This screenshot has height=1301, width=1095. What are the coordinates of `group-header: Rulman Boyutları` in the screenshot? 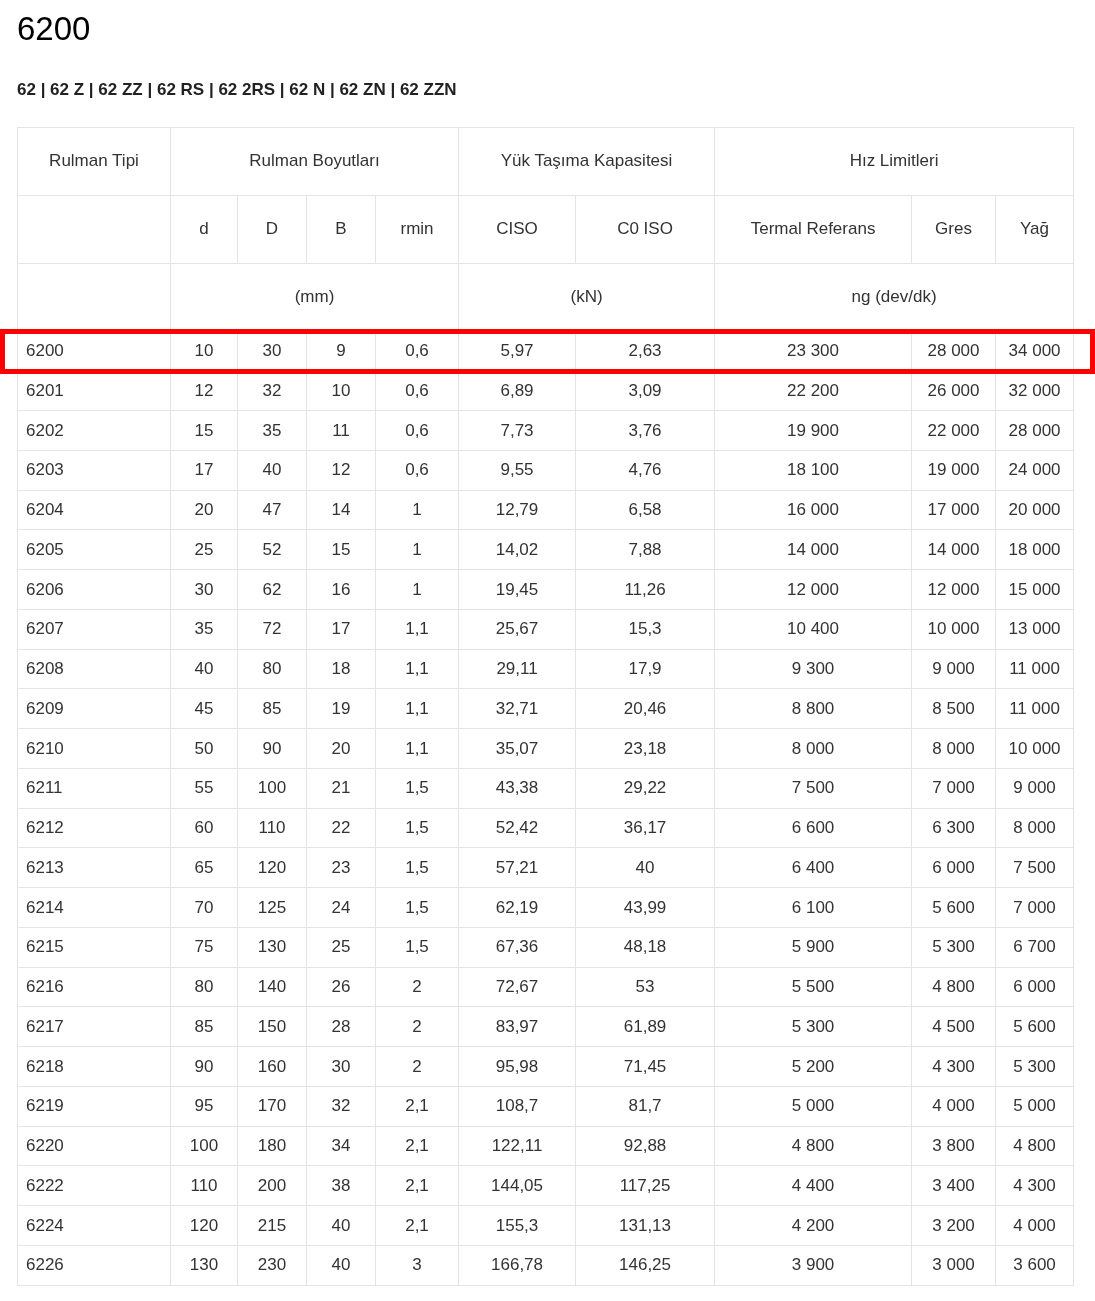 It's located at (314, 161).